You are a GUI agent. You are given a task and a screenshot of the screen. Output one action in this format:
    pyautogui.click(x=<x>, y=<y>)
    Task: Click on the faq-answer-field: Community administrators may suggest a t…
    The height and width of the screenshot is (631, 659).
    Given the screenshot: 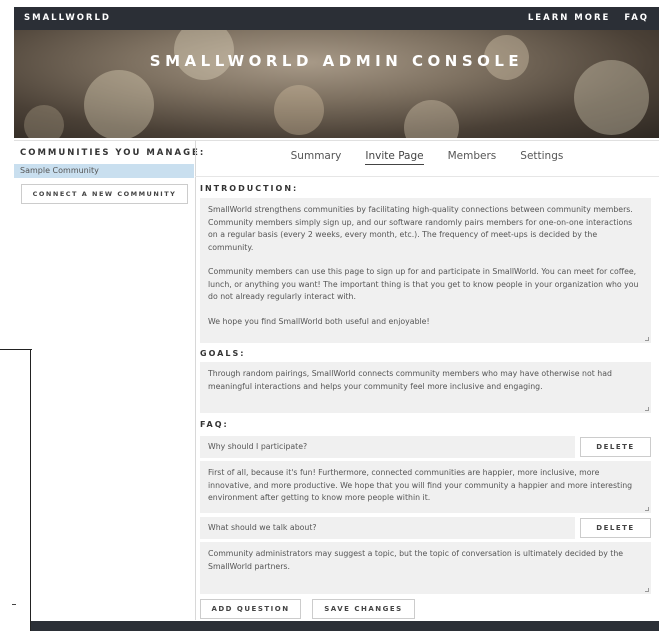 What is the action you would take?
    pyautogui.click(x=425, y=568)
    